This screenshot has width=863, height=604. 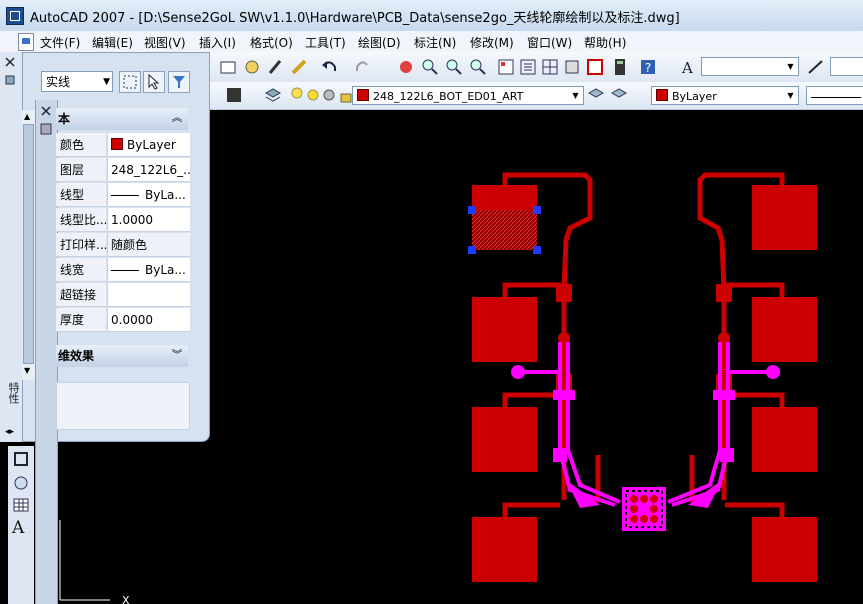 What do you see at coordinates (148, 145) in the screenshot?
I see `prop-value: ByLayer` at bounding box center [148, 145].